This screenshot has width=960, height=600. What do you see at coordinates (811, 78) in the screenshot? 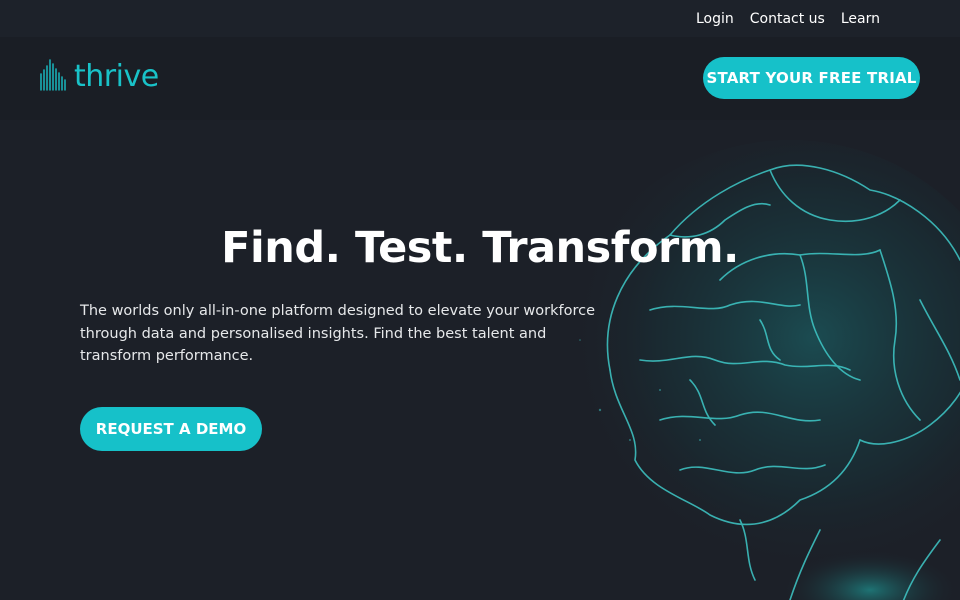
I see `start-free-trial-button: START YOUR FREE TRIAL` at bounding box center [811, 78].